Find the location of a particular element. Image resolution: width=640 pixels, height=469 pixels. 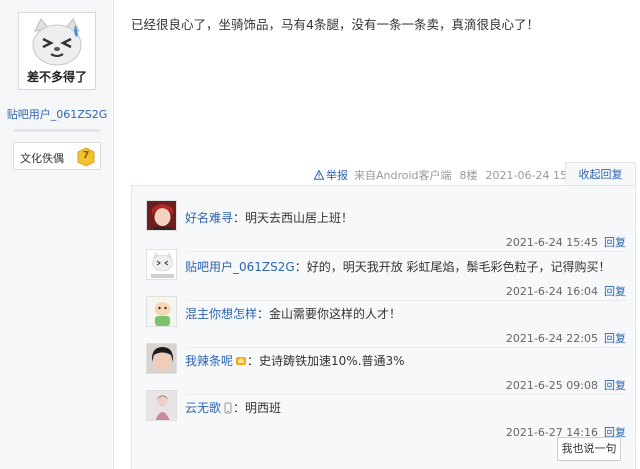

reply-message: 明西班 is located at coordinates (263, 408).